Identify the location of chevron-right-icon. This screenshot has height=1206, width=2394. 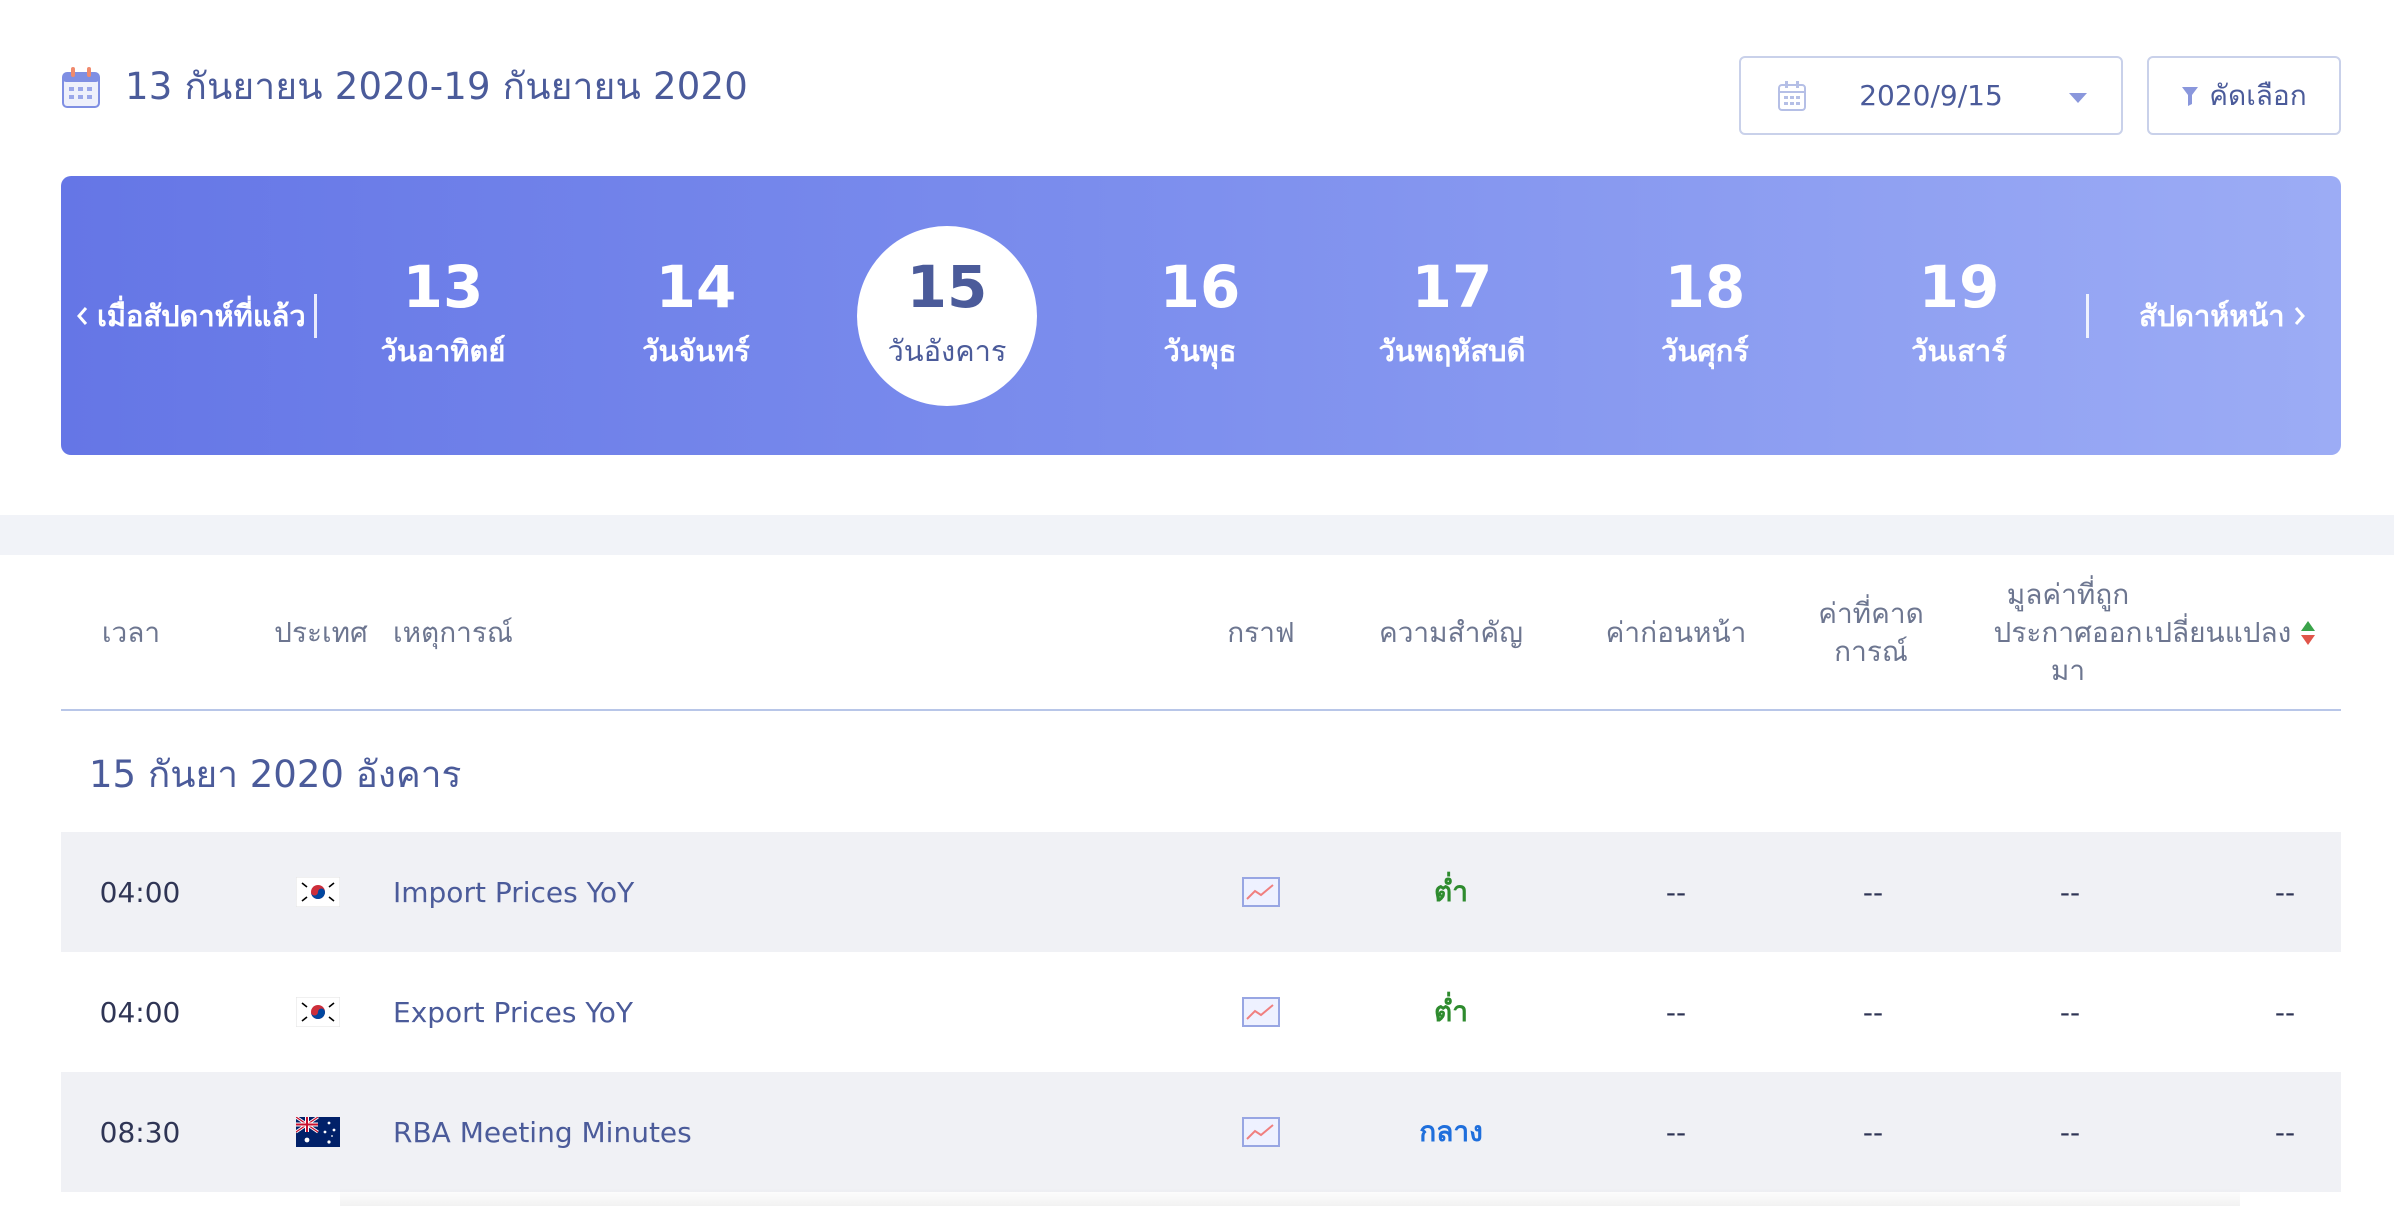
(2299, 315).